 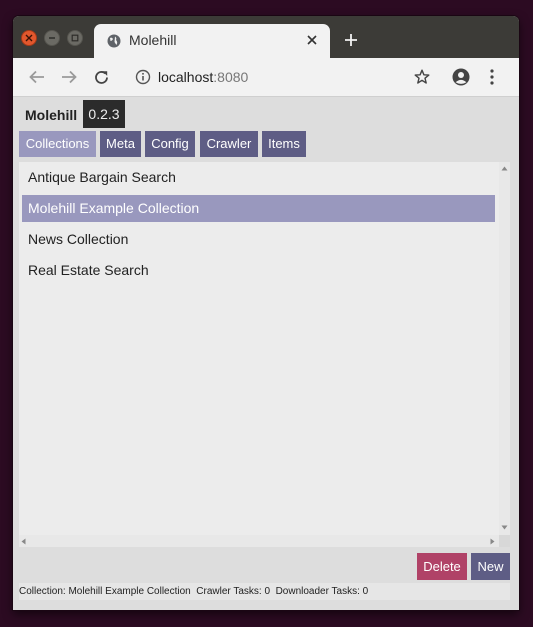 I want to click on window-maximize-button, so click(x=75, y=38).